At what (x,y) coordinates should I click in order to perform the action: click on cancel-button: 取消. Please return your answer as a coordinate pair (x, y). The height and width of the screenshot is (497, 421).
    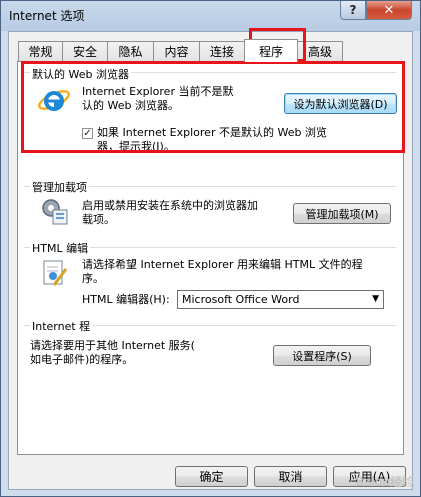
    Looking at the image, I should click on (290, 476).